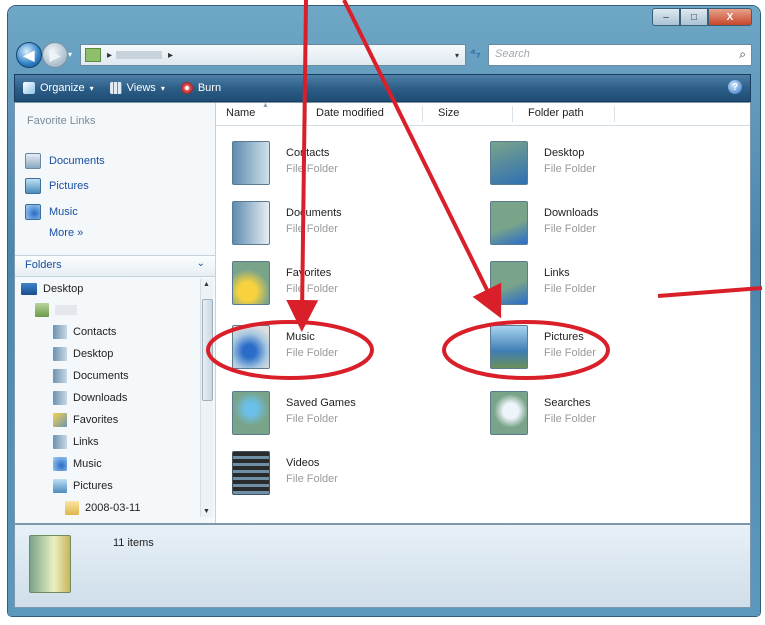 This screenshot has width=765, height=625. I want to click on item-name: Pictures, so click(564, 337).